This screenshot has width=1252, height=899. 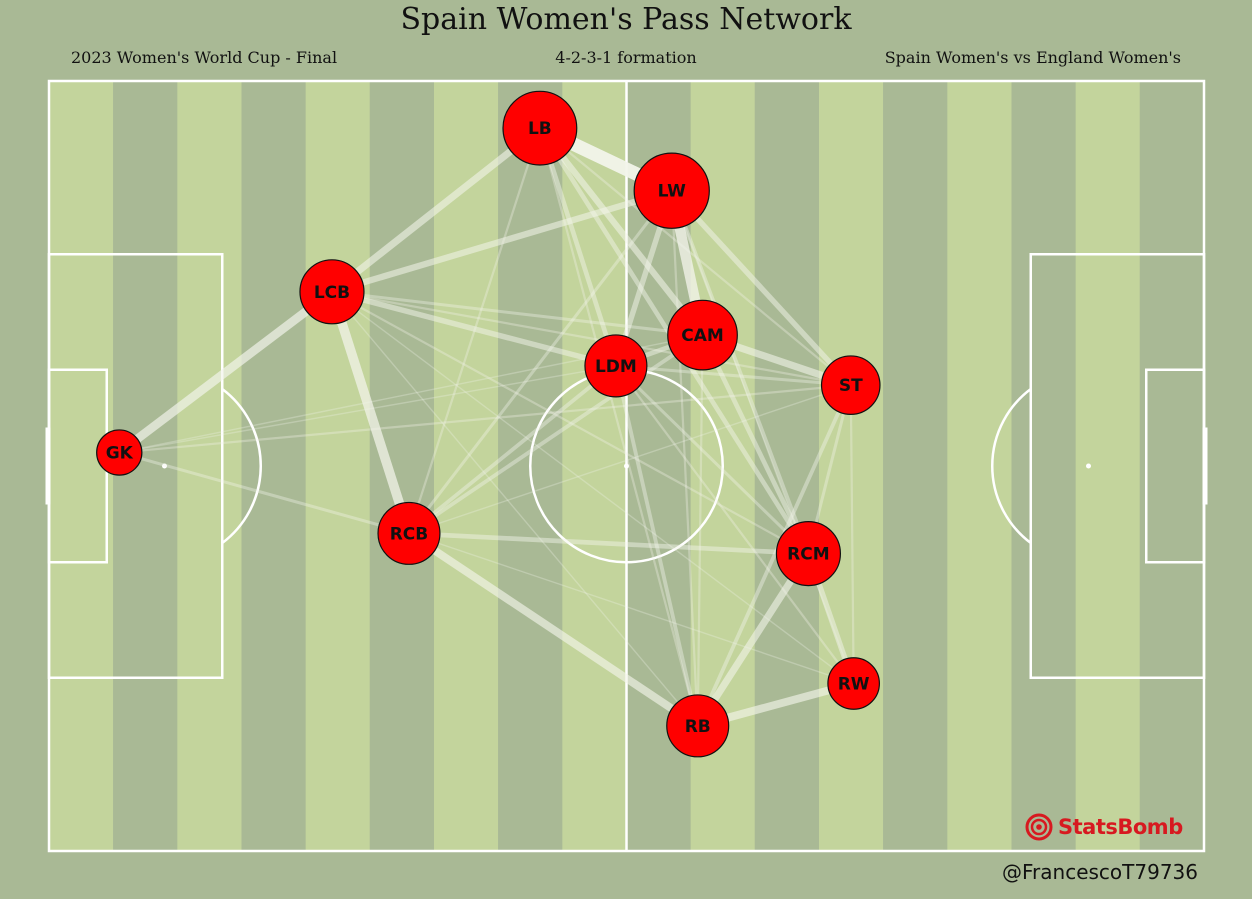 I want to click on player-node-lw: LW, so click(x=671, y=190).